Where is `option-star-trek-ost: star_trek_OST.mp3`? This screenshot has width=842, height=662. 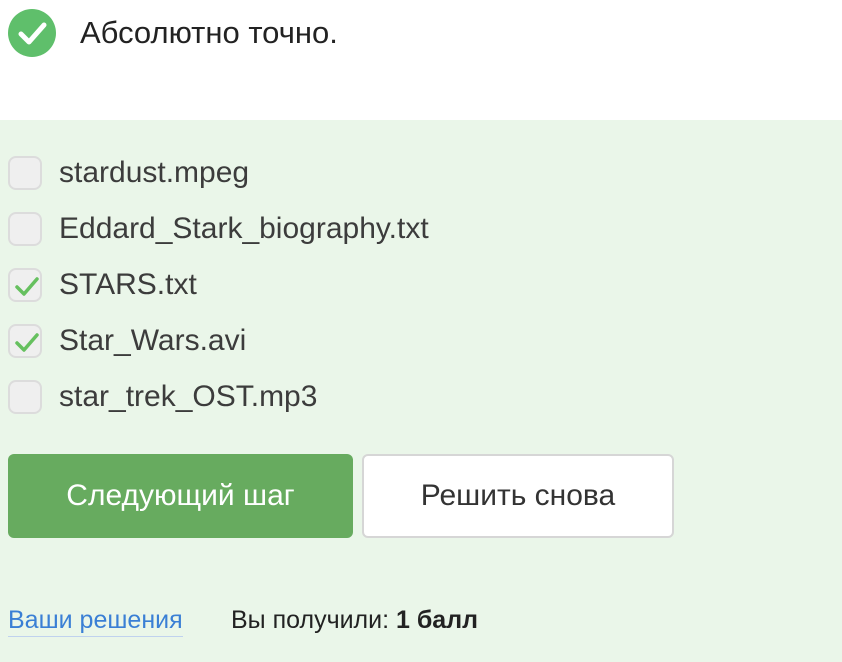 option-star-trek-ost: star_trek_OST.mp3 is located at coordinates (358, 397).